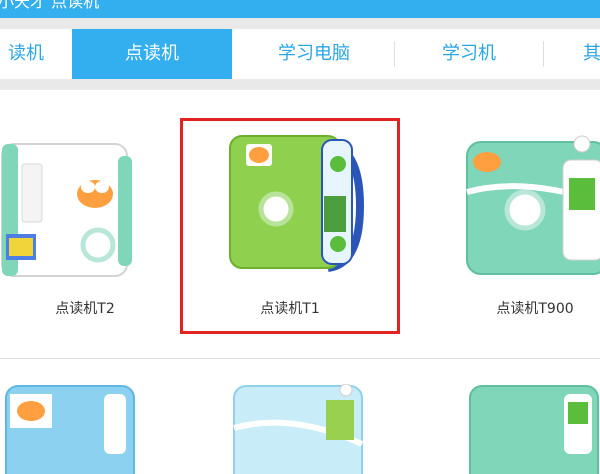  I want to click on product-card-t2: 点读机T2, so click(85, 221).